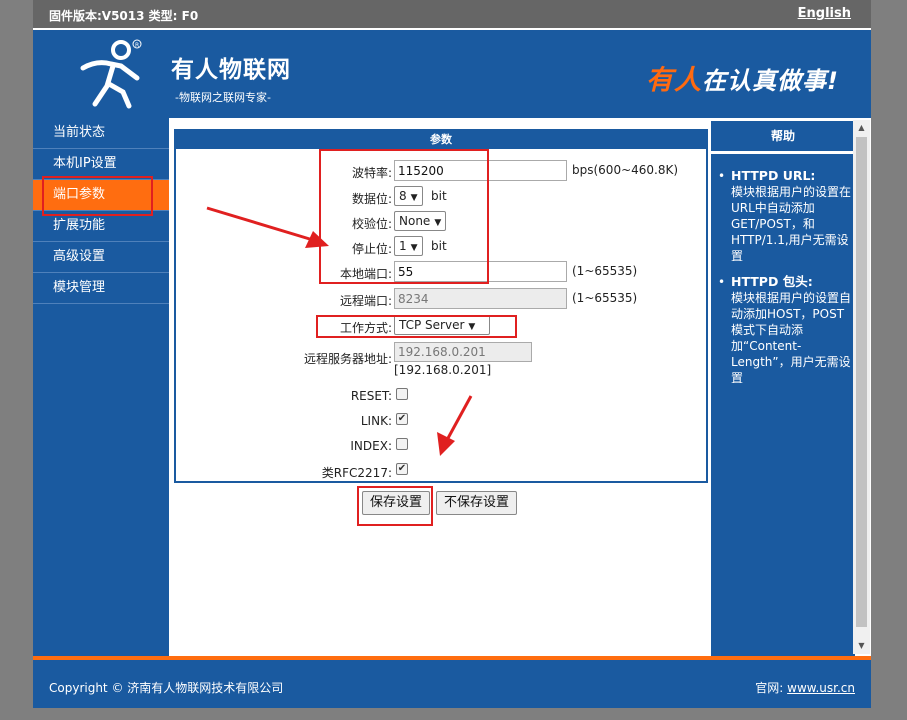  I want to click on annotation-arrows, so click(339, 331).